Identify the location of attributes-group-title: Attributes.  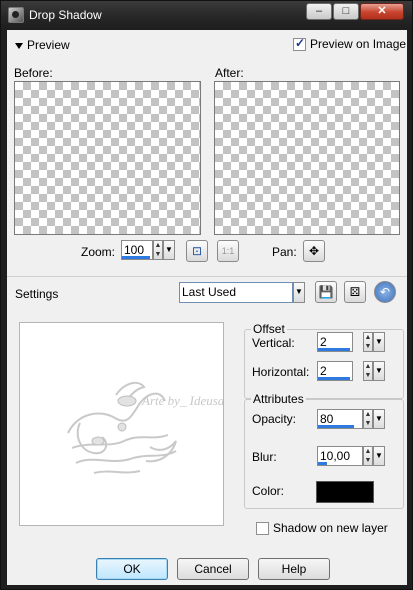
(278, 399).